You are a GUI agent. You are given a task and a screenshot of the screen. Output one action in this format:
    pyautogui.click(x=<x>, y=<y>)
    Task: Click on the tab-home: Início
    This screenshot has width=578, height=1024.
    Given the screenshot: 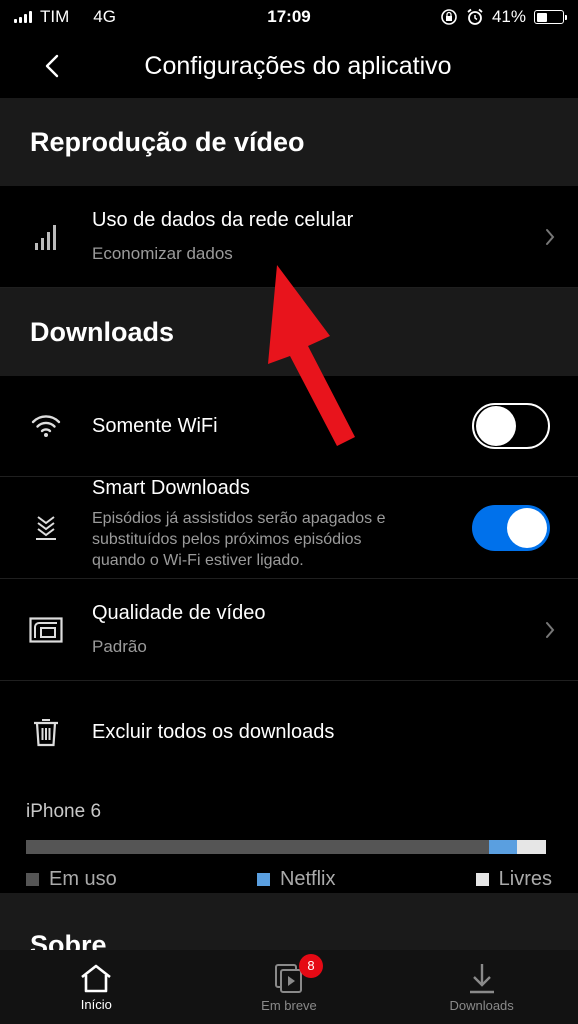 What is the action you would take?
    pyautogui.click(x=96, y=987)
    